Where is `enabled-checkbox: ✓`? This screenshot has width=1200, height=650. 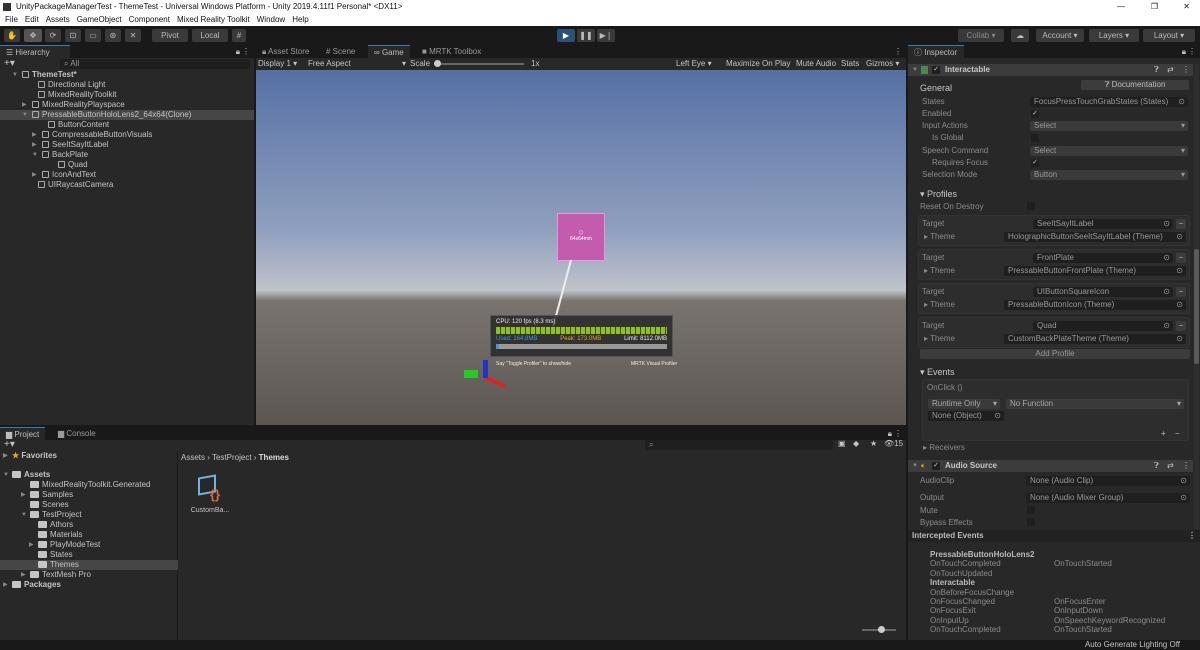
enabled-checkbox: ✓ is located at coordinates (936, 70).